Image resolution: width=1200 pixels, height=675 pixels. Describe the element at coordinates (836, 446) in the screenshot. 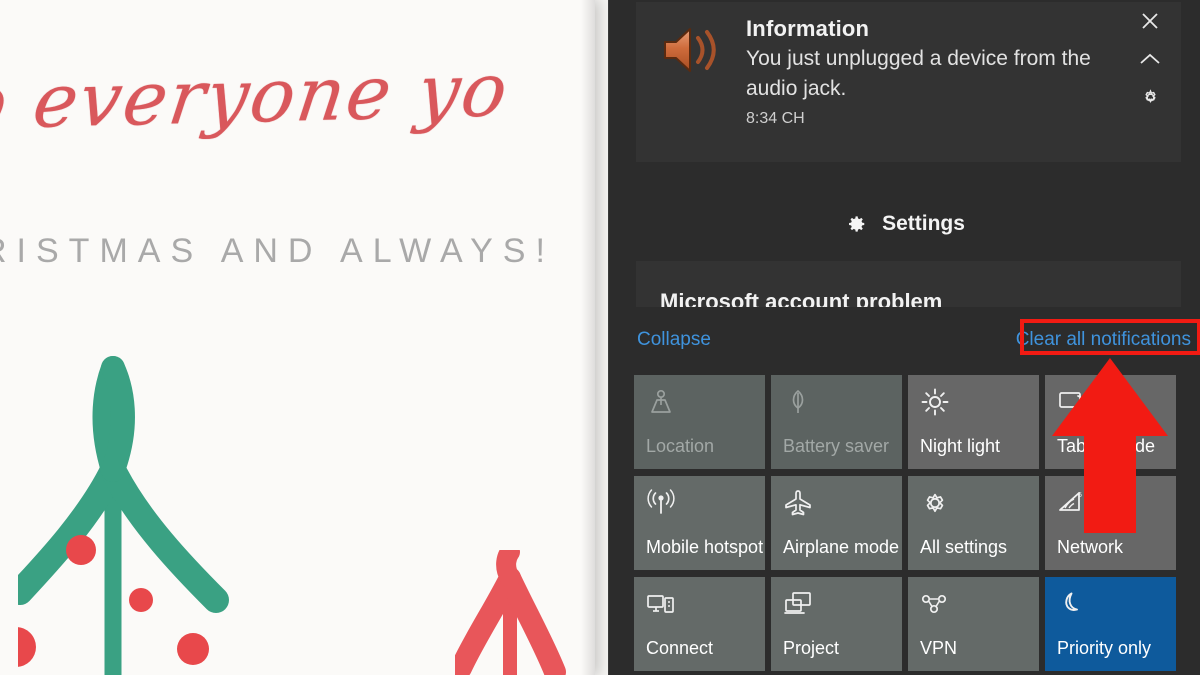

I see `quick-action-label: Battery saver` at that location.